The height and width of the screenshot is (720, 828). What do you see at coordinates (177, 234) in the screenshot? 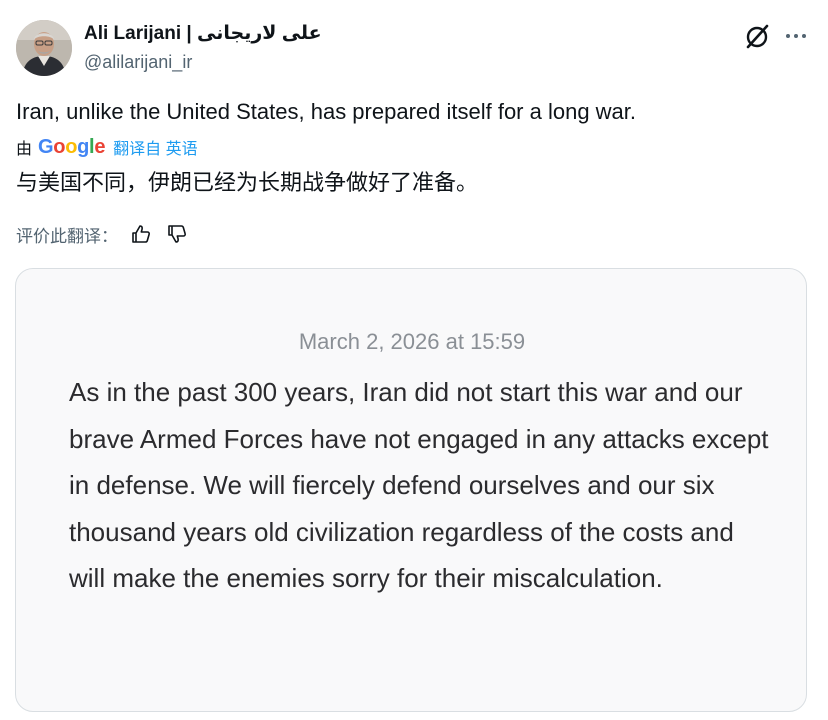
I see `thumbs-down-icon` at bounding box center [177, 234].